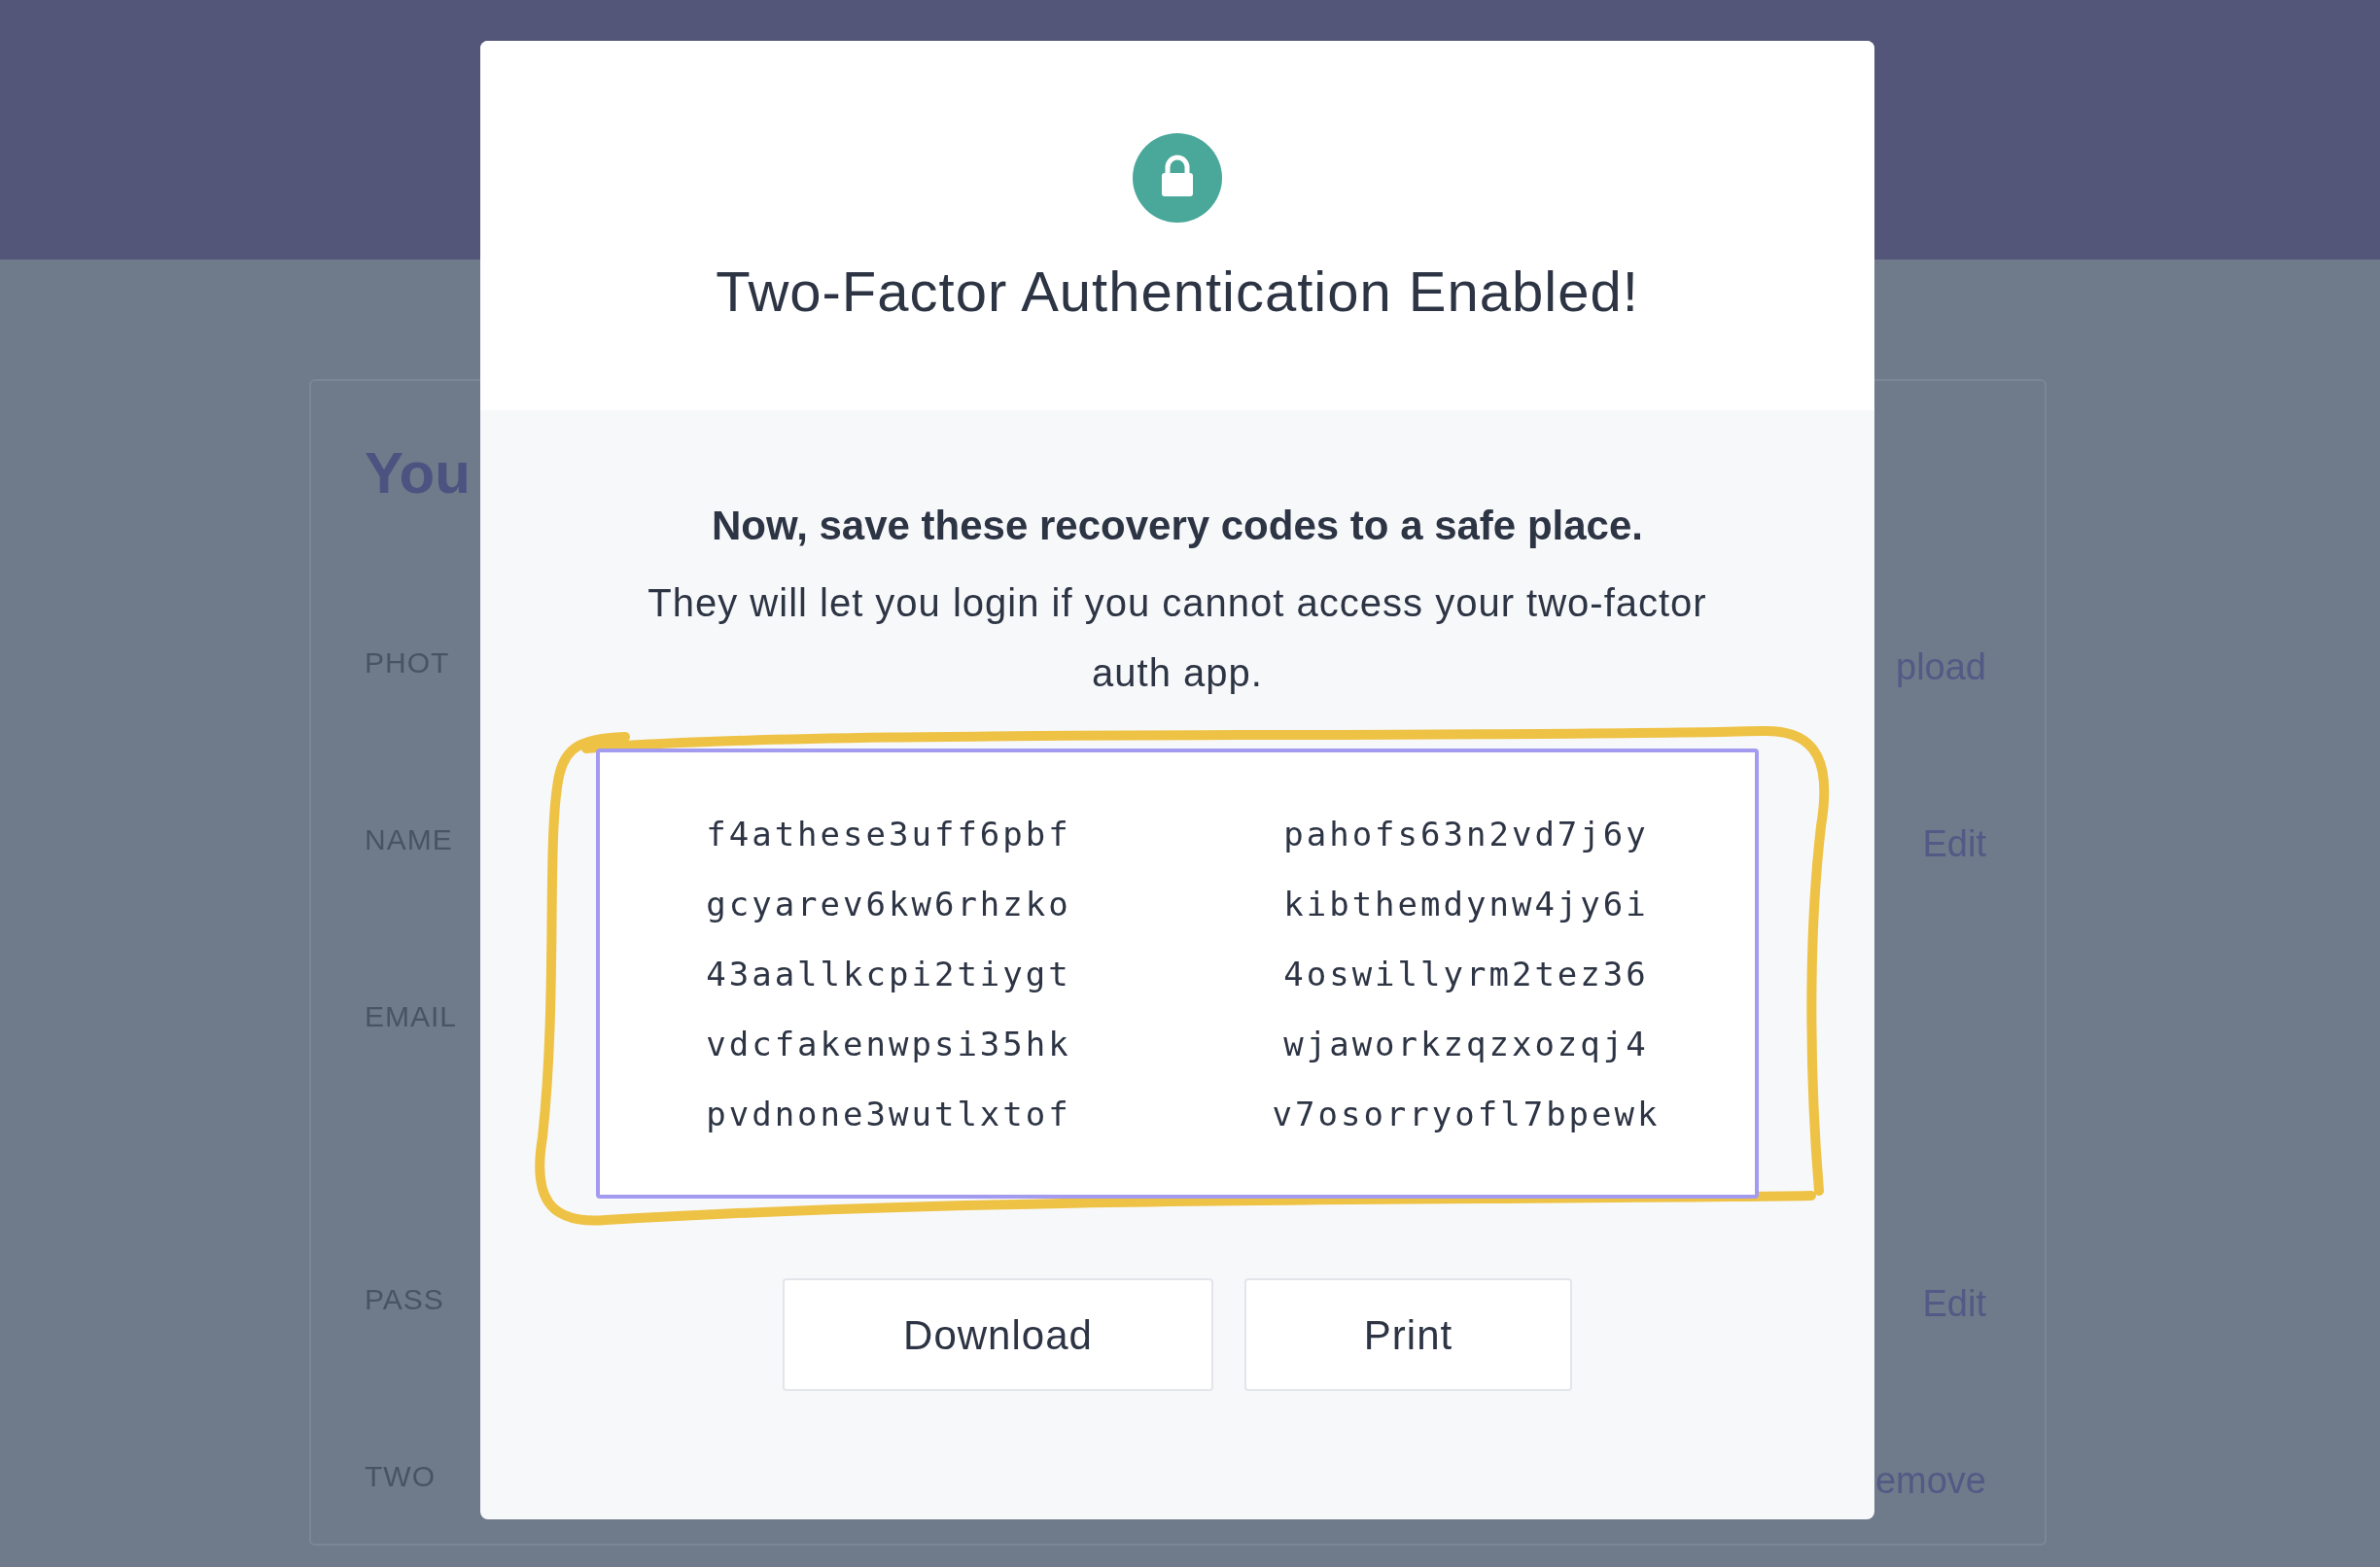 The width and height of the screenshot is (2380, 1567). I want to click on lock-icon, so click(1177, 178).